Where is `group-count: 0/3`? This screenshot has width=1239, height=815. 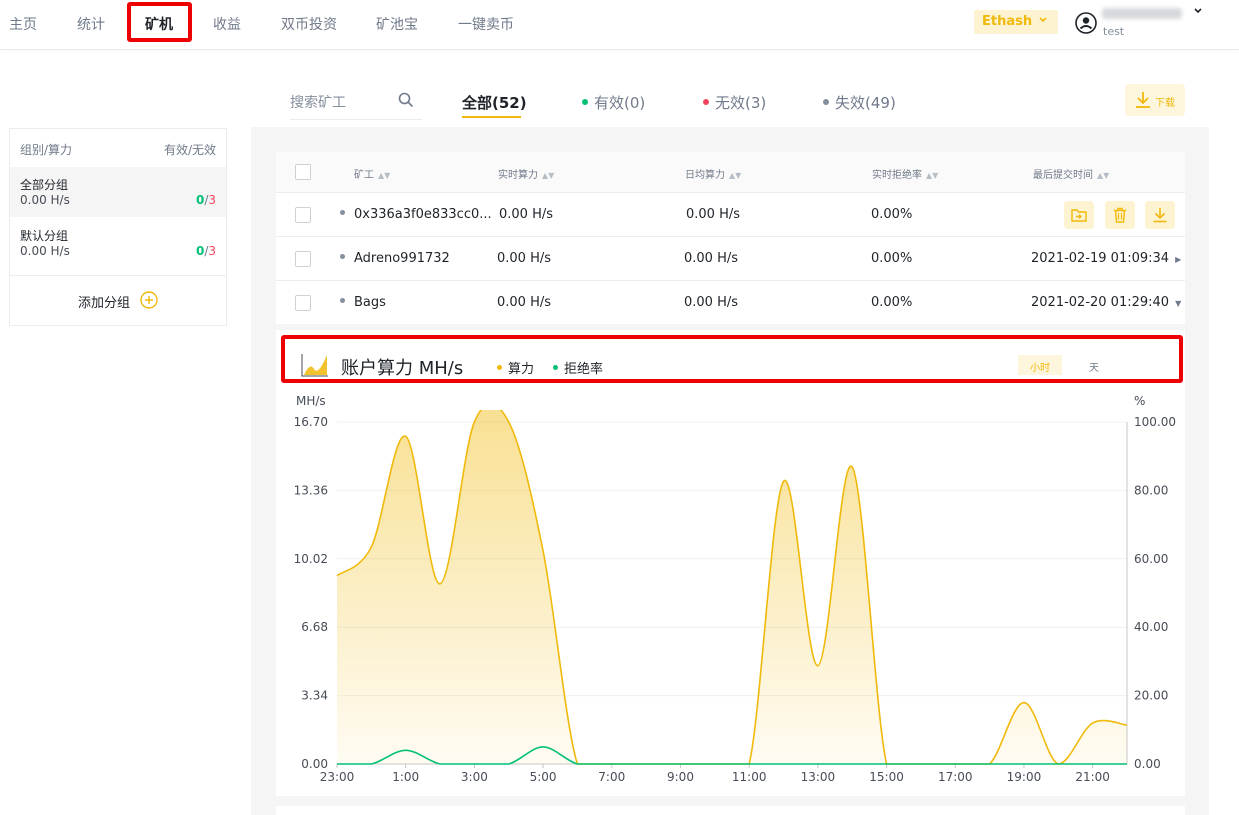 group-count: 0/3 is located at coordinates (206, 200).